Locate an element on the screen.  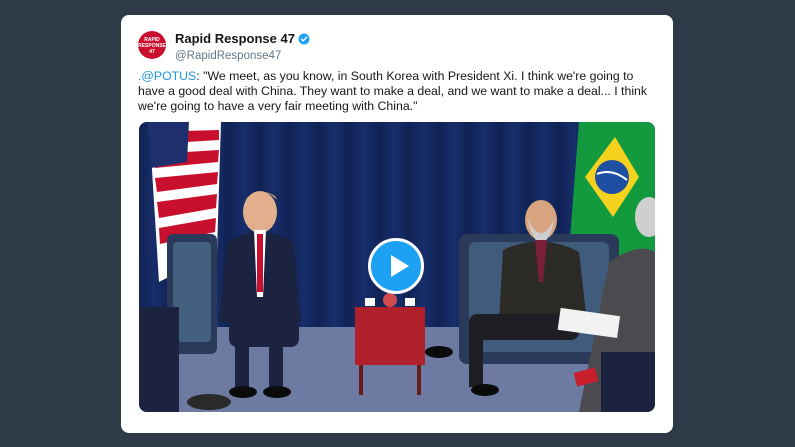
author-info: Rapid Response 47 @RapidResponse47 is located at coordinates (242, 46).